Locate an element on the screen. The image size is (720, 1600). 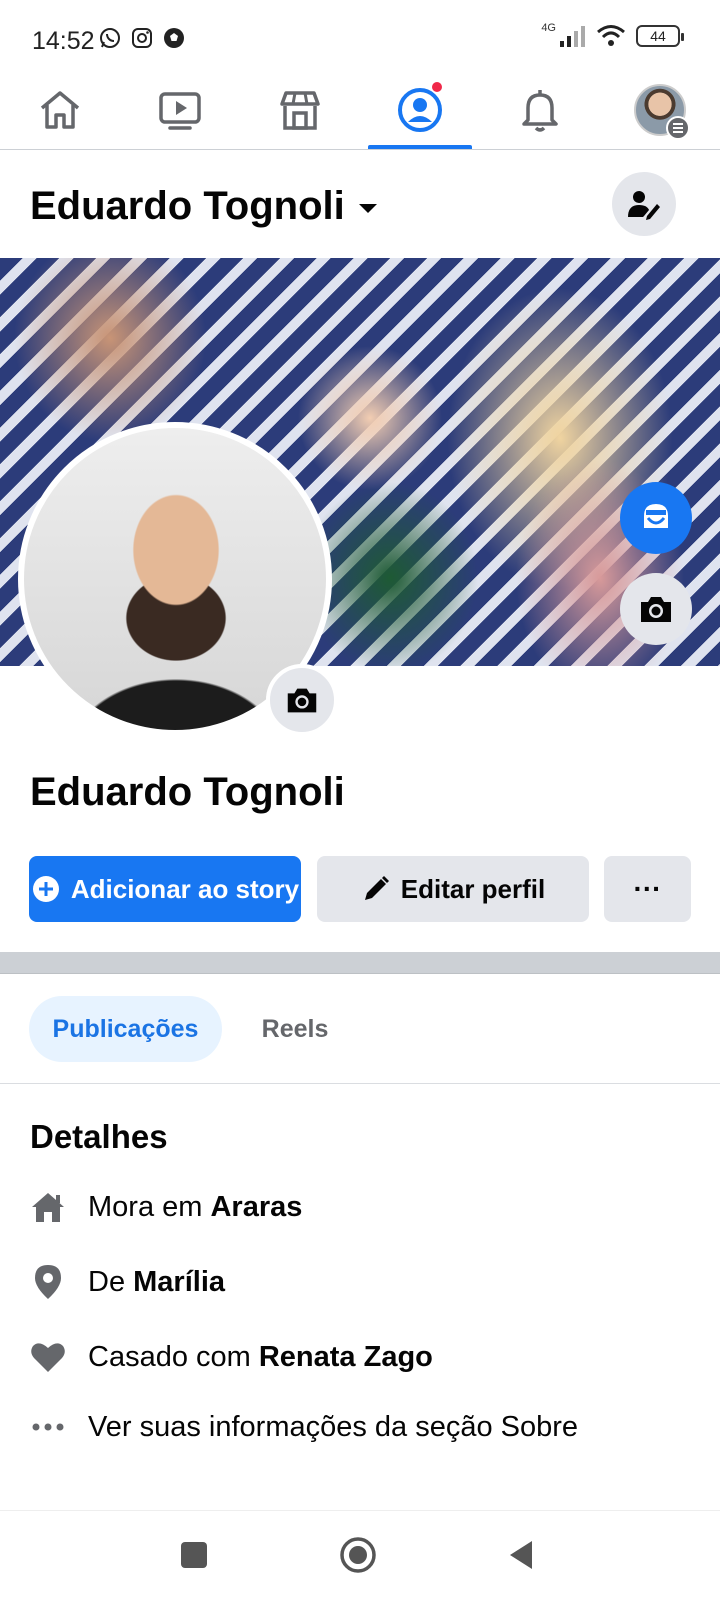
home-button is located at coordinates (358, 1555).